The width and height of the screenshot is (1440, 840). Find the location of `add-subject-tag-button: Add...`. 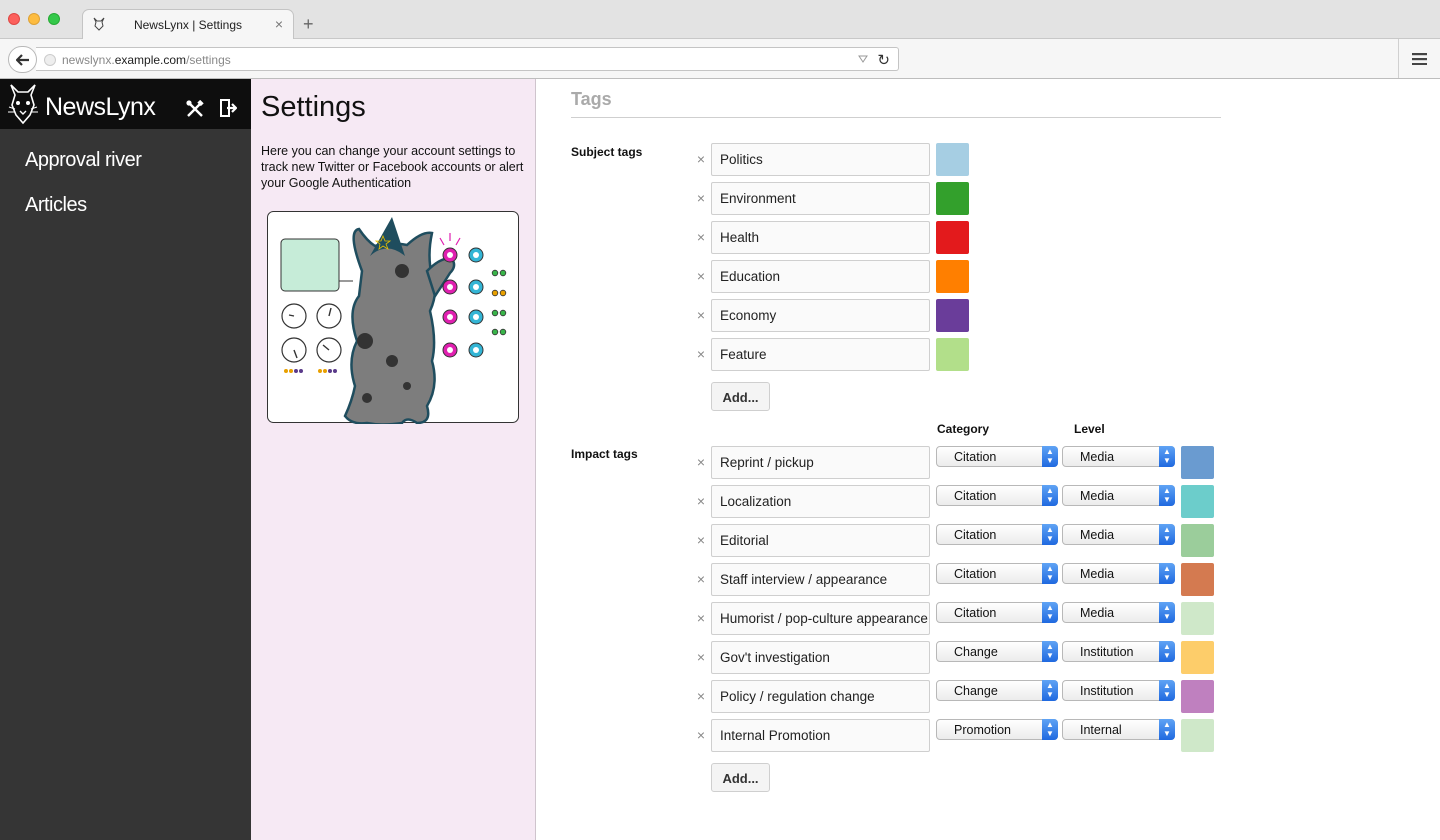

add-subject-tag-button: Add... is located at coordinates (740, 396).